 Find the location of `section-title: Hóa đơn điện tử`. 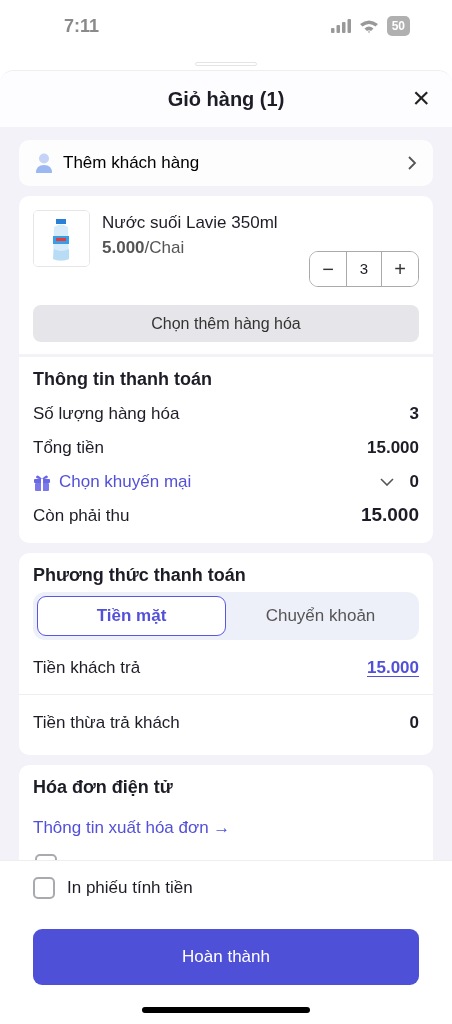

section-title: Hóa đơn điện tử is located at coordinates (103, 788).